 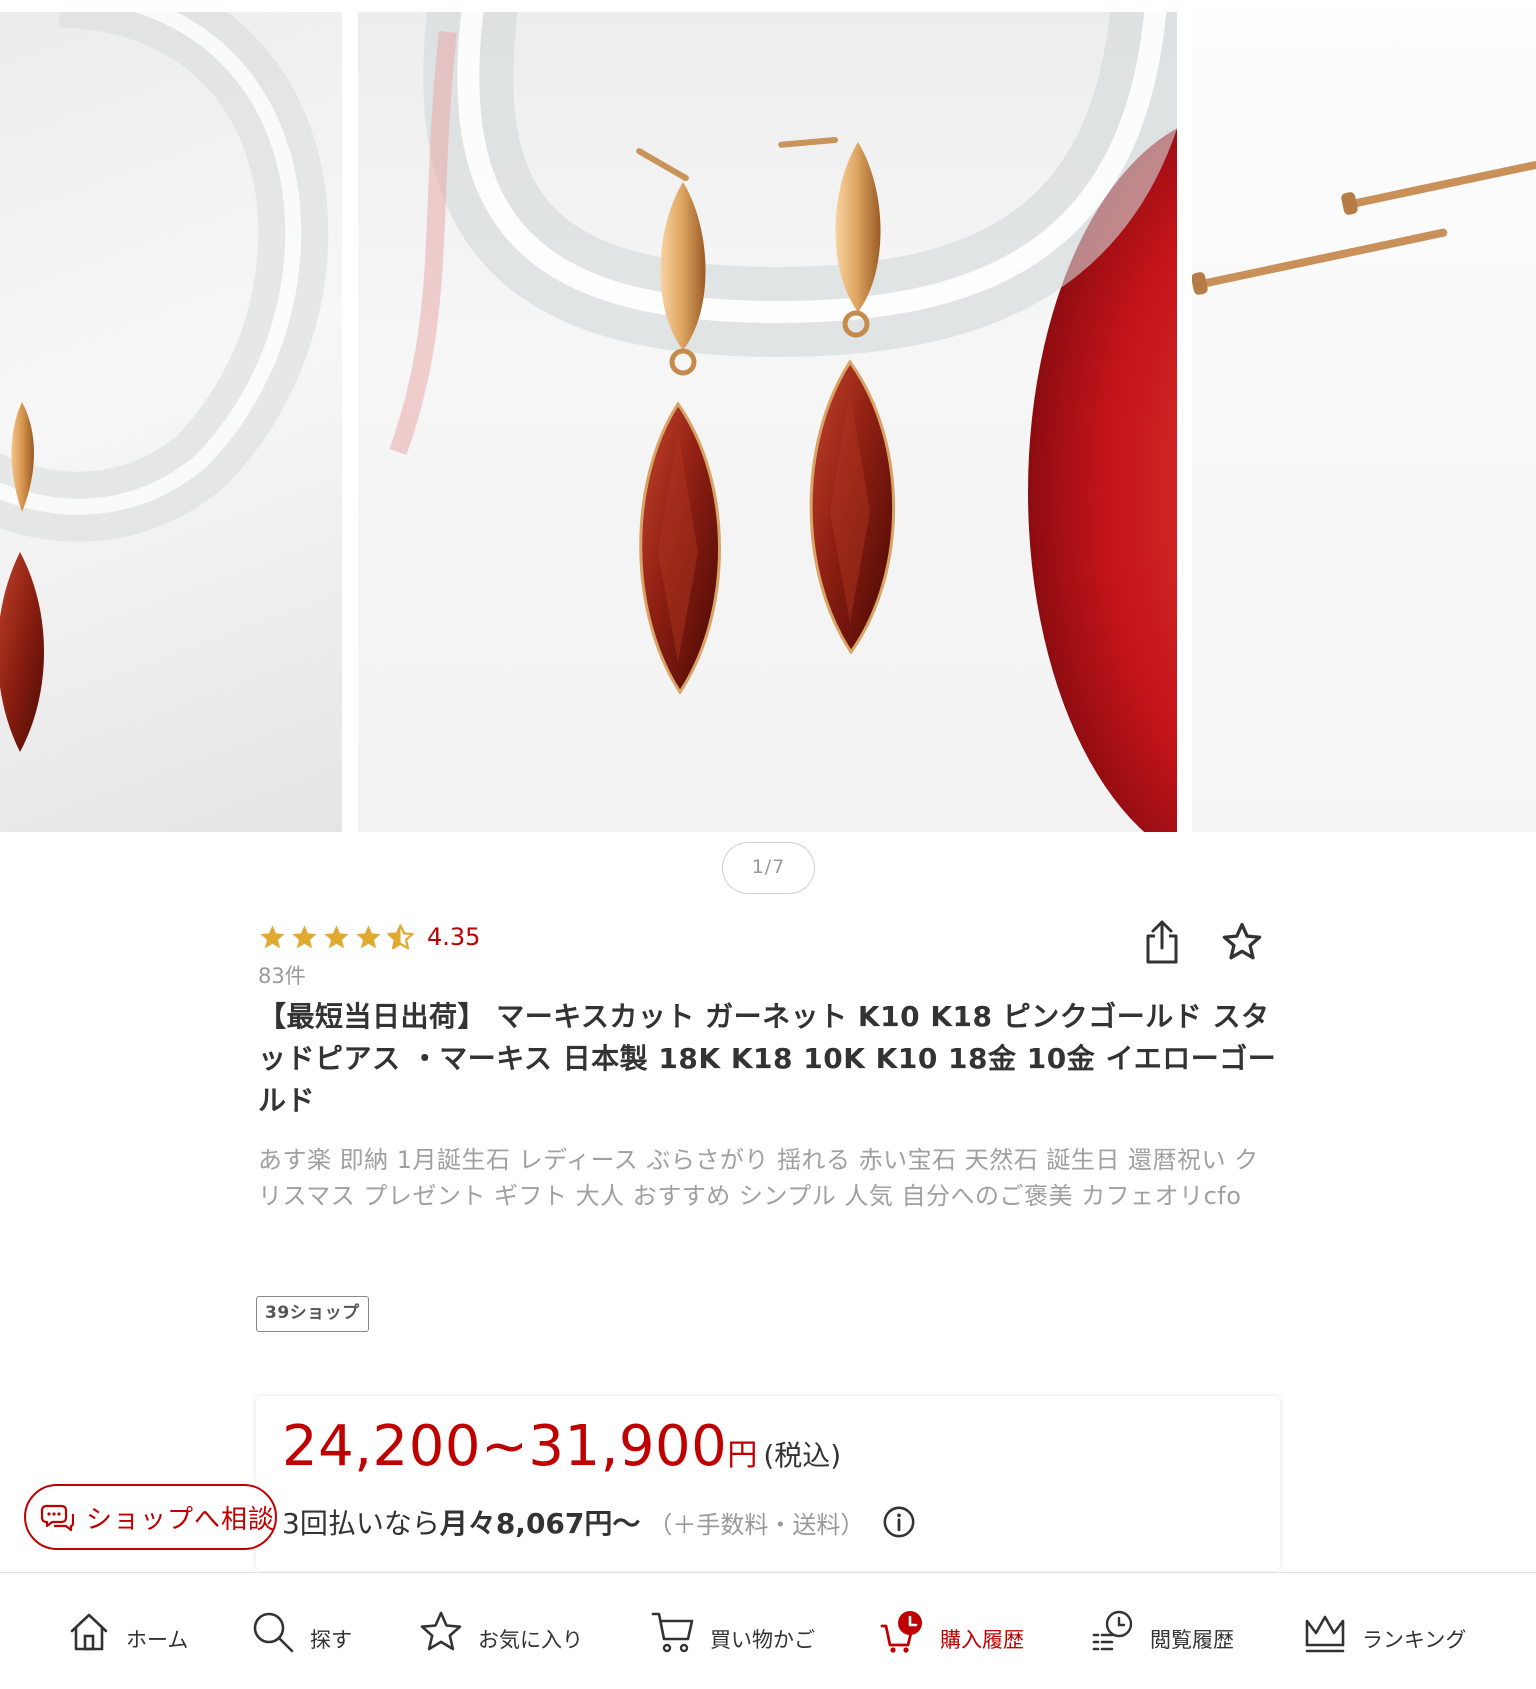 What do you see at coordinates (1364, 228) in the screenshot?
I see `earring-photo-next` at bounding box center [1364, 228].